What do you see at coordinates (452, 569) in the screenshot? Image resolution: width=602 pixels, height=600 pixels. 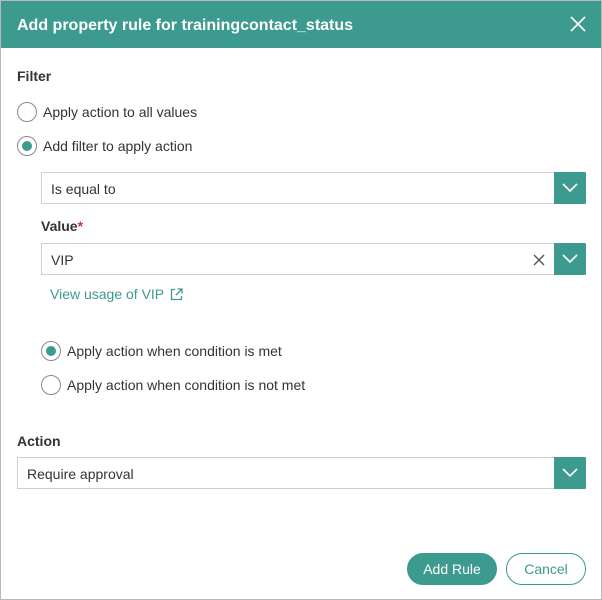 I see `add-rule-button: Add Rule` at bounding box center [452, 569].